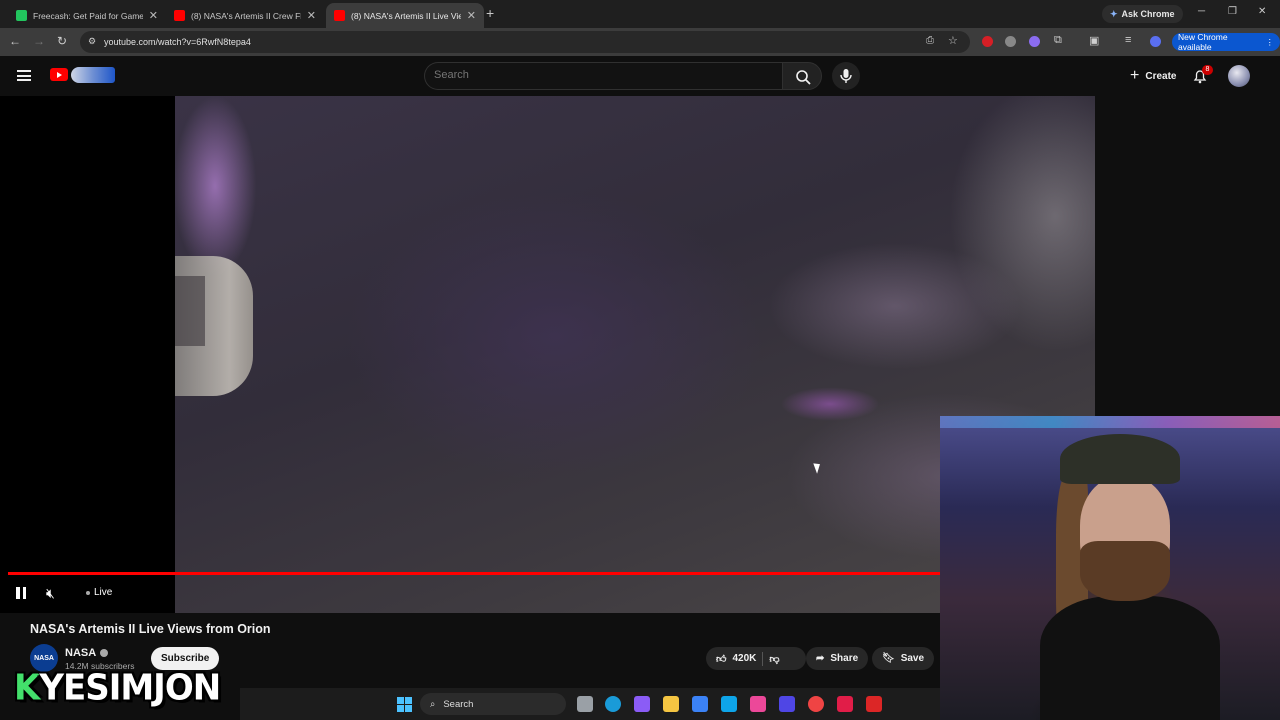 This screenshot has width=1280, height=720. I want to click on bookmark-icon: 🔖︎, so click(888, 658).